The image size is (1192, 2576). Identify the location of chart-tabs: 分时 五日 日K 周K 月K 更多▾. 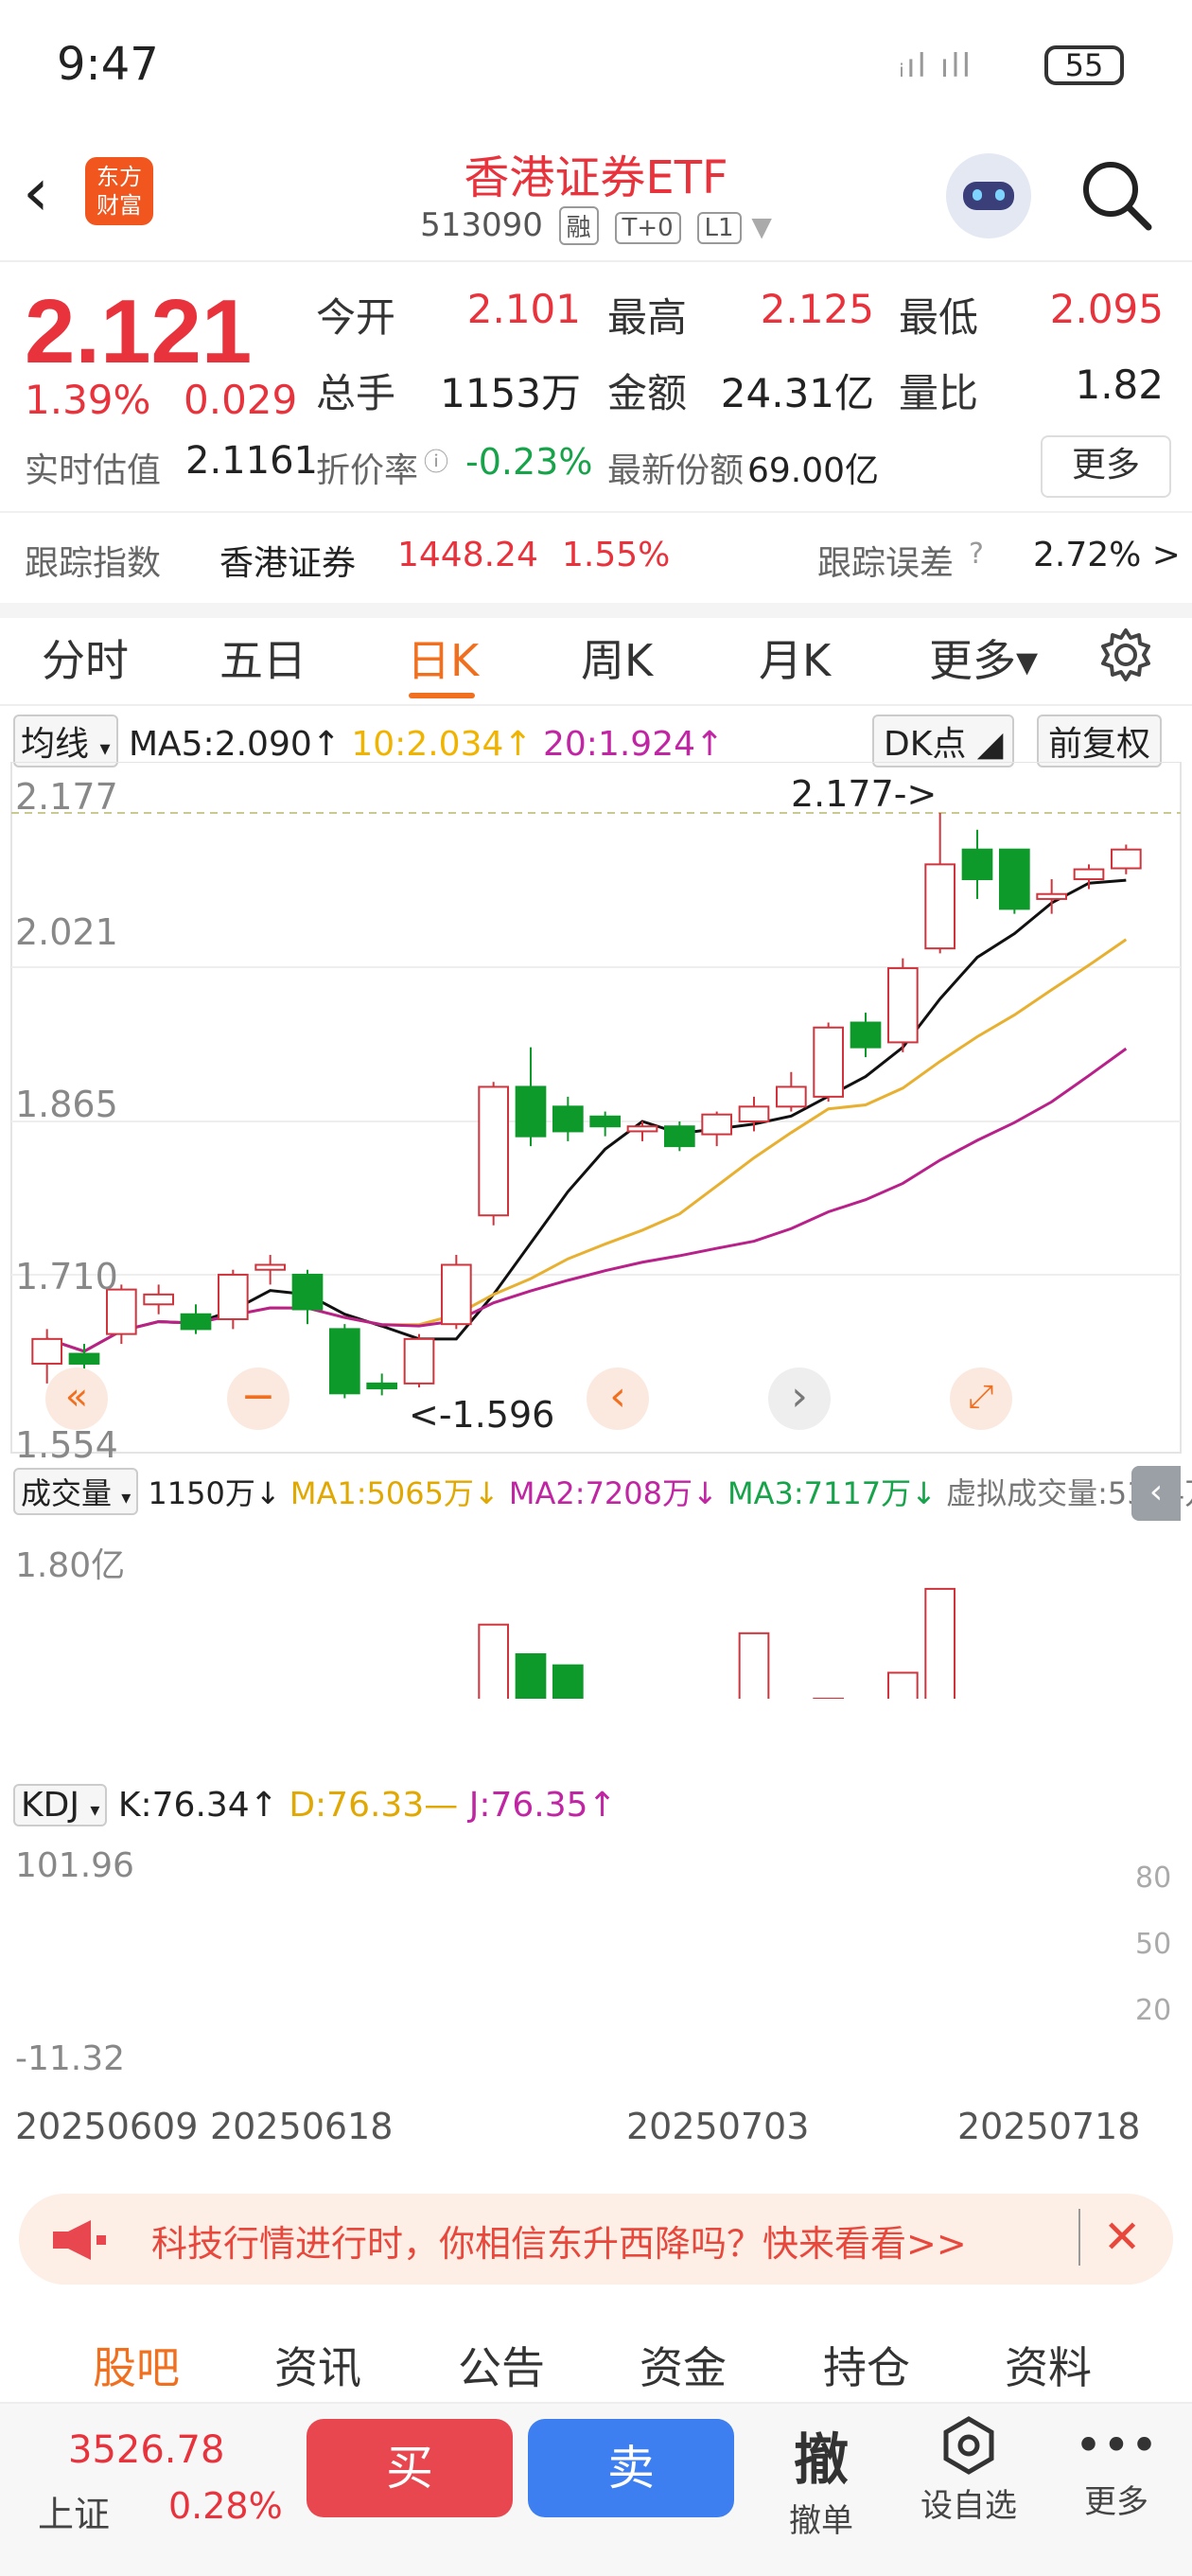
(596, 656).